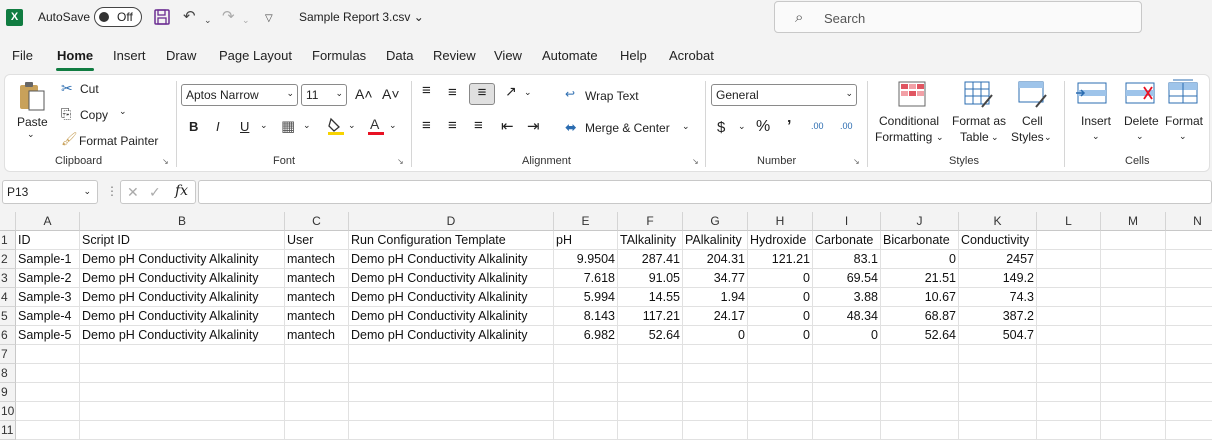  Describe the element at coordinates (586, 354) in the screenshot. I see `cell-E7` at that location.